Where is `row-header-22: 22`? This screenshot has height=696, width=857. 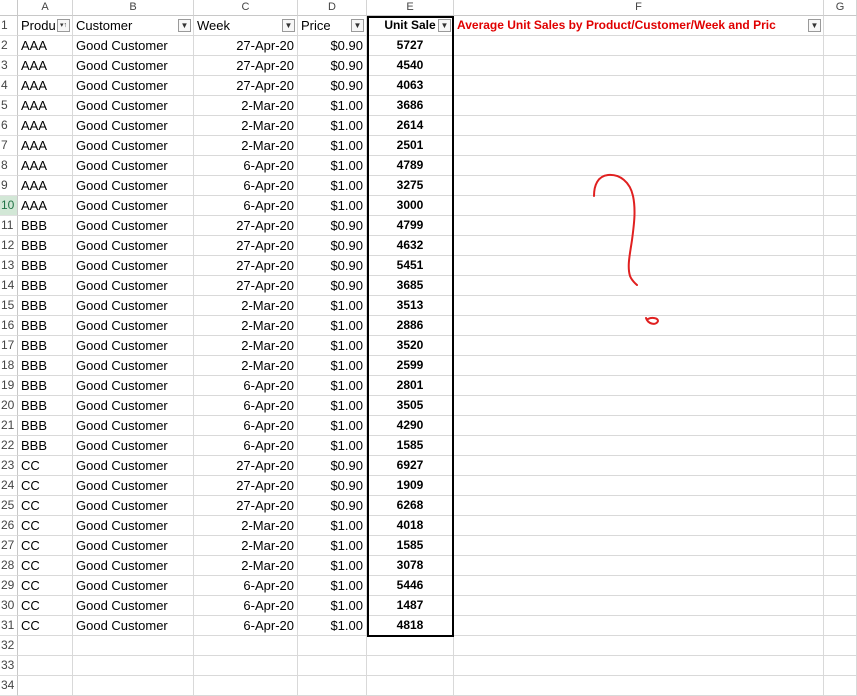 row-header-22: 22 is located at coordinates (9, 446).